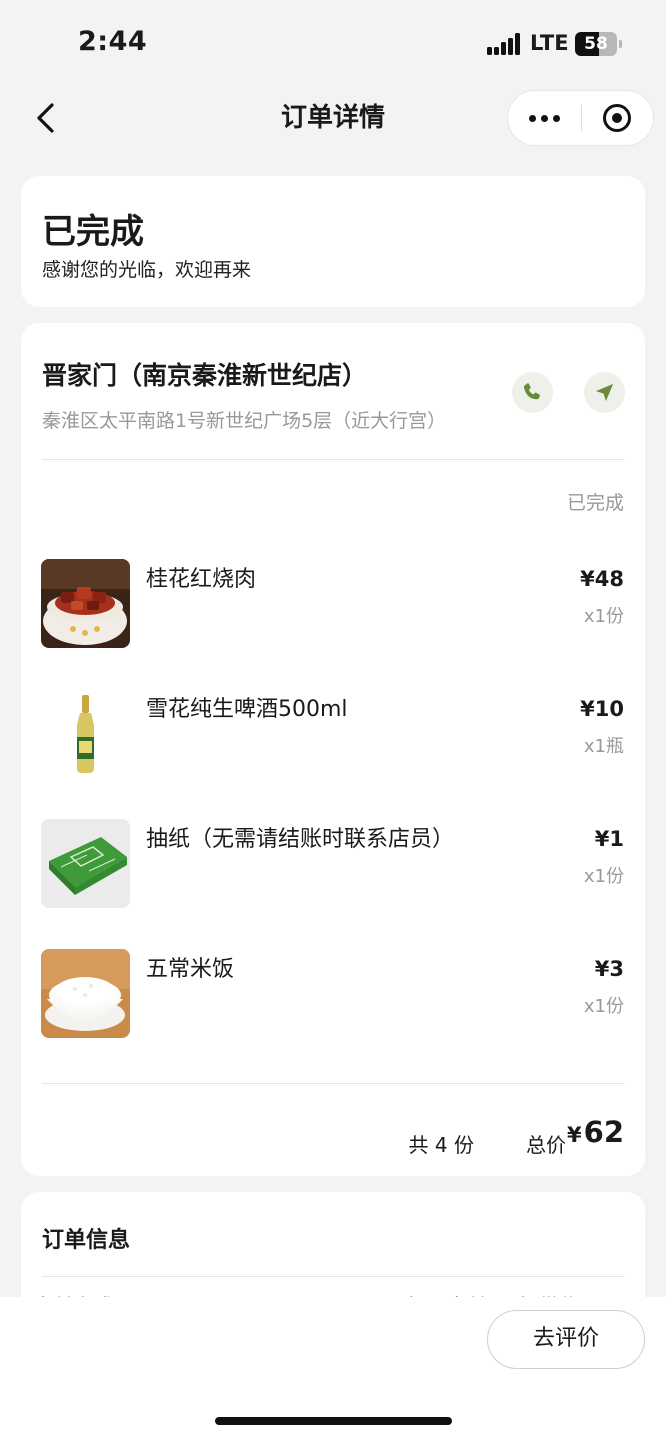 The height and width of the screenshot is (1440, 666). Describe the element at coordinates (504, 44) in the screenshot. I see `cellular-signal-icon` at that location.